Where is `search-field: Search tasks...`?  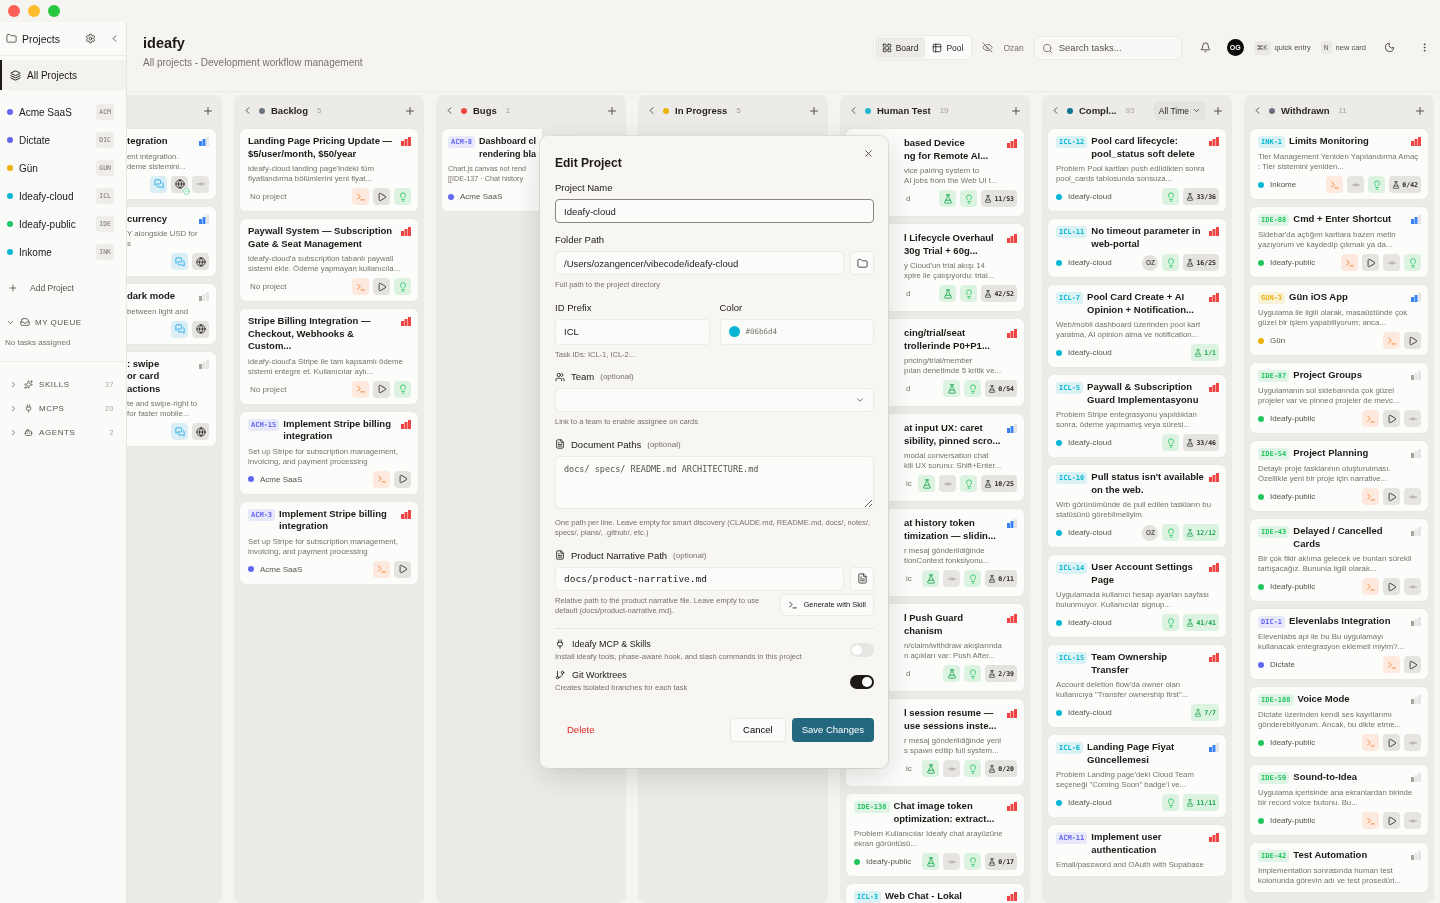 search-field: Search tasks... is located at coordinates (1107, 47).